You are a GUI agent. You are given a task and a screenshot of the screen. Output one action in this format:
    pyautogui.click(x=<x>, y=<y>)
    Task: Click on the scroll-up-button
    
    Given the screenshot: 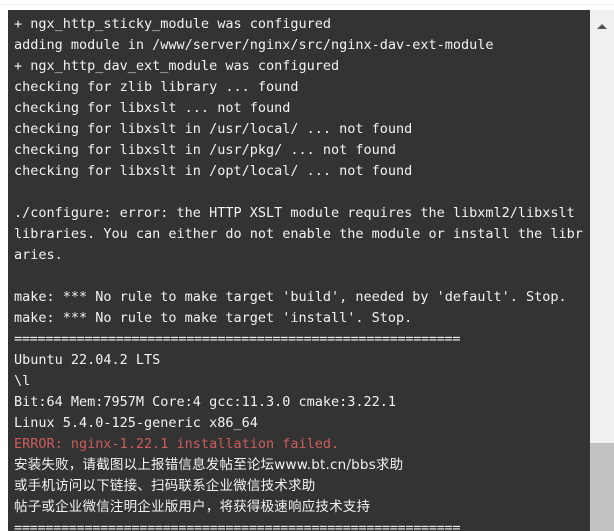 What is the action you would take?
    pyautogui.click(x=602, y=25)
    